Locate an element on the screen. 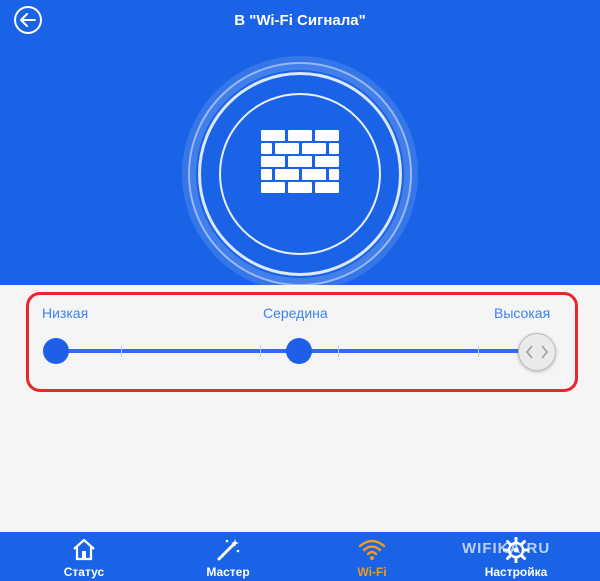 Image resolution: width=600 pixels, height=581 pixels. slider-handle is located at coordinates (537, 352).